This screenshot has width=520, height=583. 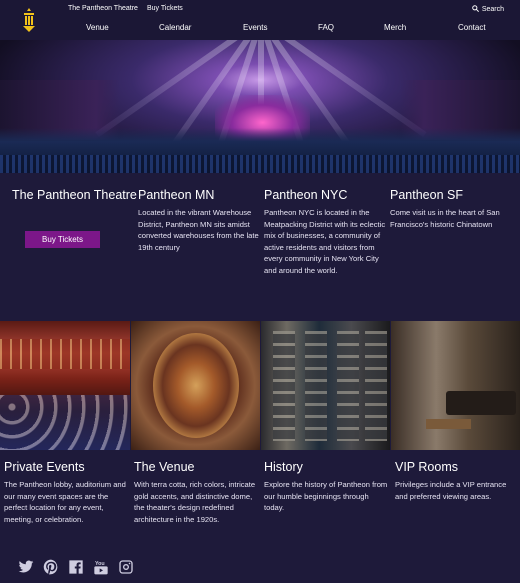 What do you see at coordinates (481, 403) in the screenshot?
I see `image-couch` at bounding box center [481, 403].